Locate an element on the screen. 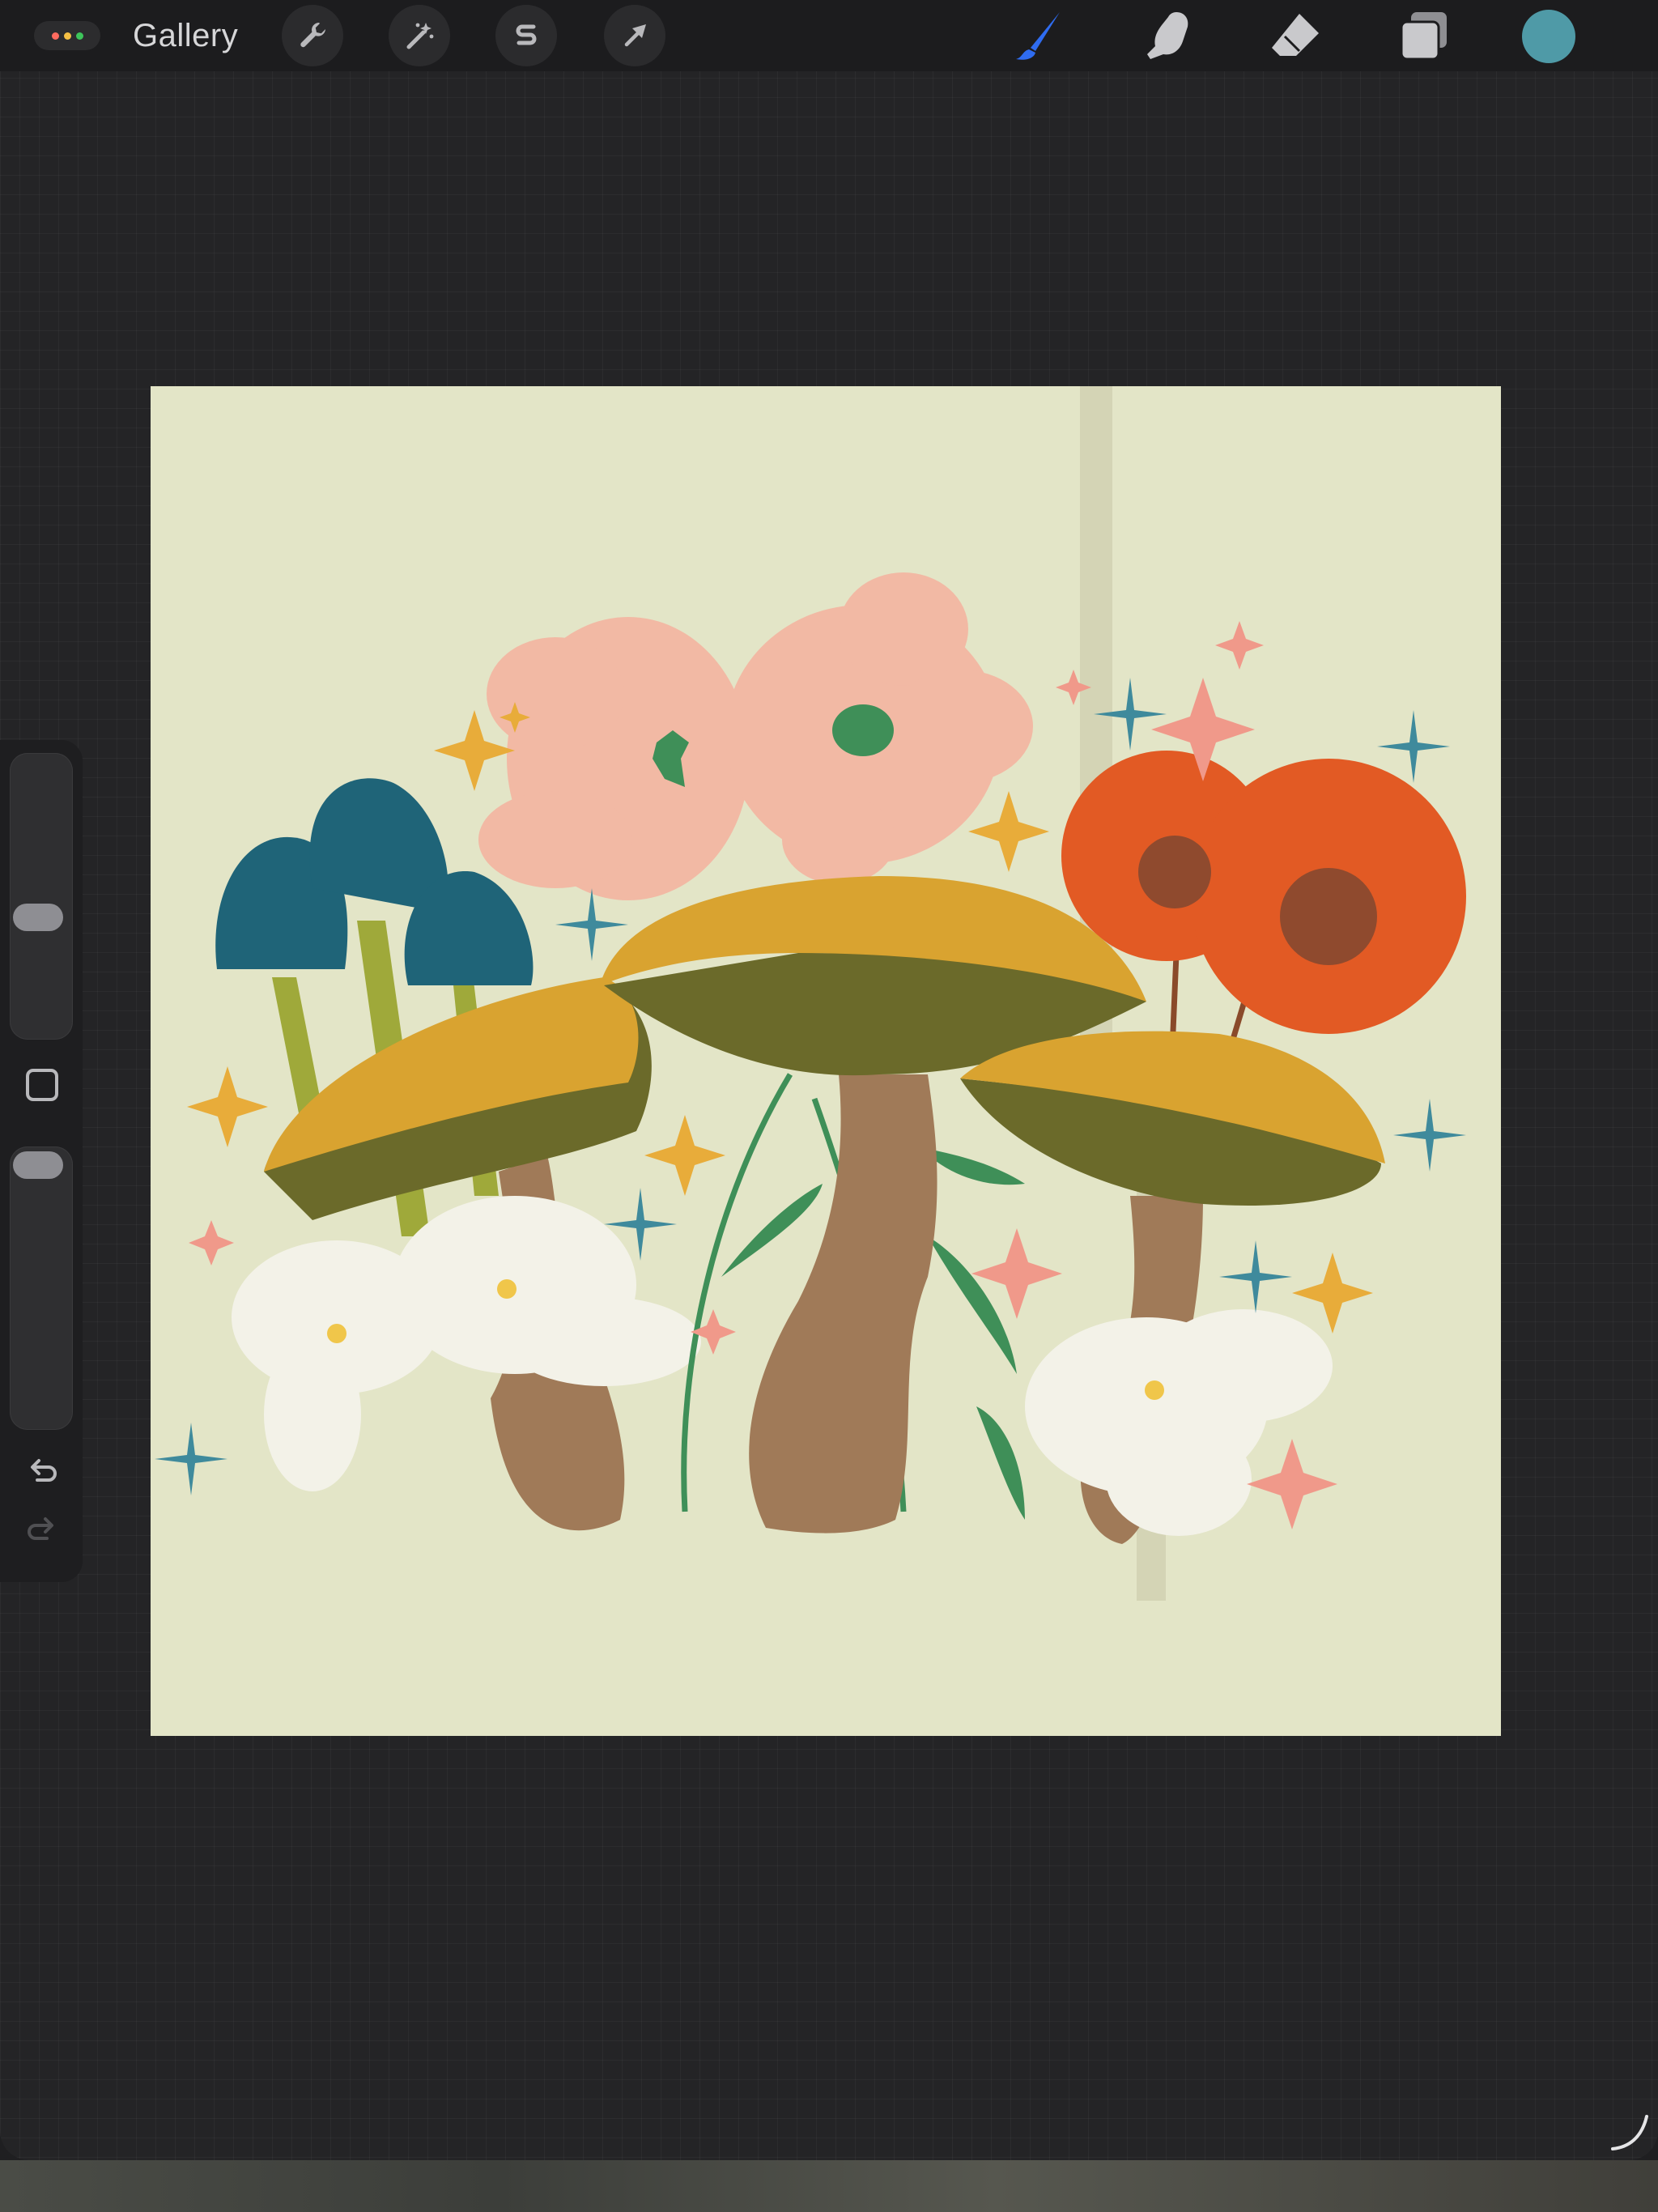 This screenshot has width=1658, height=2212. layers-icon is located at coordinates (1423, 37).